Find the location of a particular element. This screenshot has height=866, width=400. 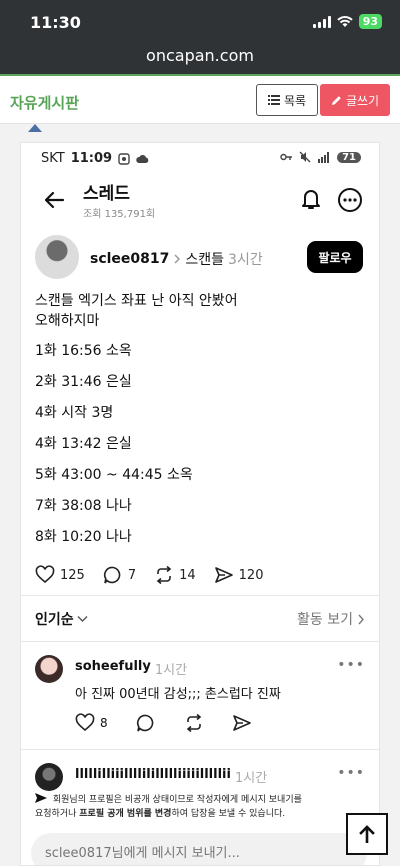

like-count: 125 is located at coordinates (72, 575).